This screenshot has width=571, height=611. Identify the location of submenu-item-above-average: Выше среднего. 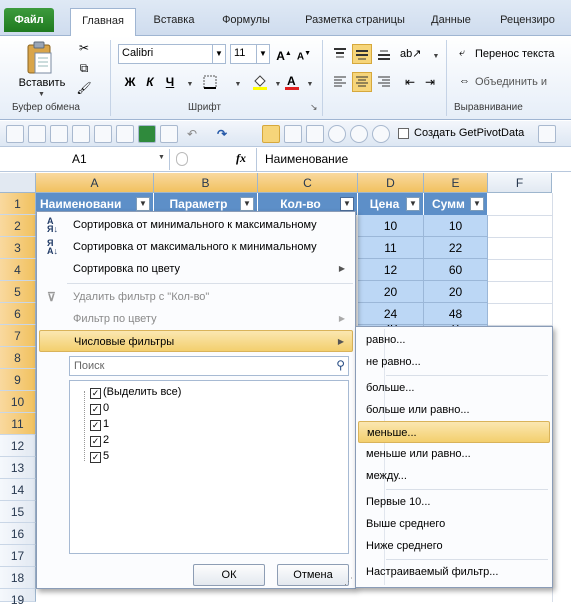
(454, 524).